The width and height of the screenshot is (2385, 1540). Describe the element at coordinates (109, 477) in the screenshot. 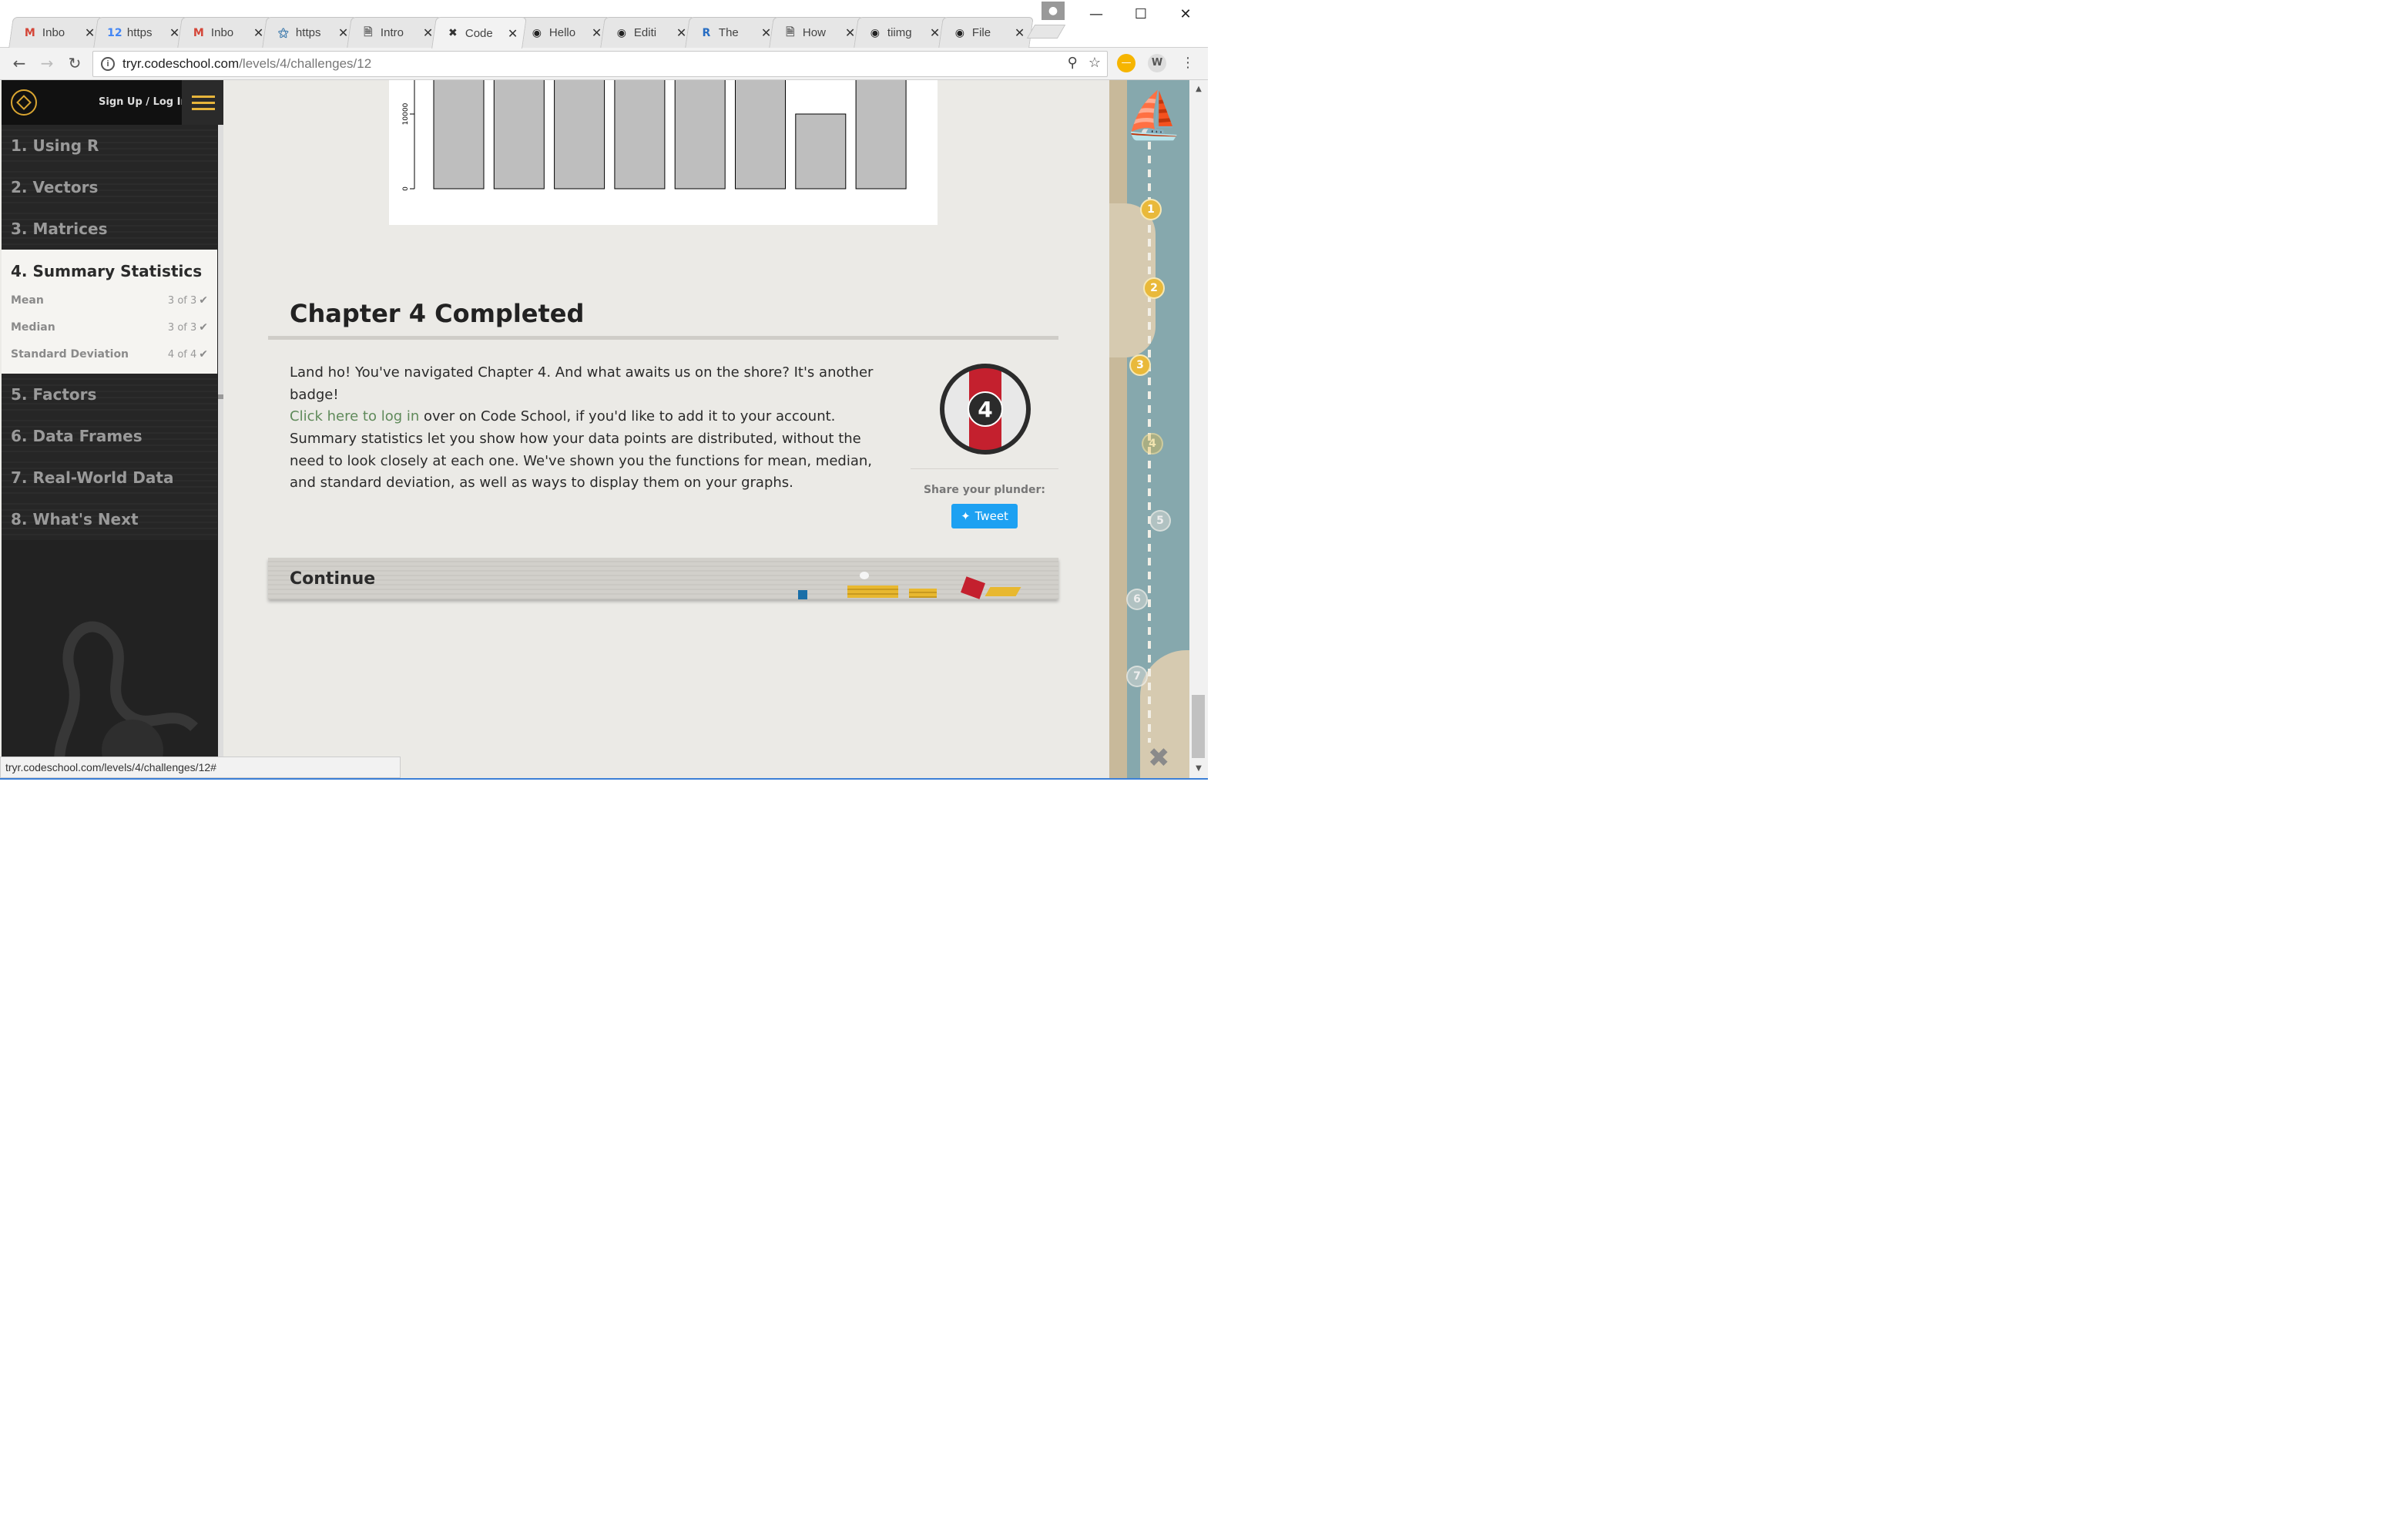

I see `chapter-7: 7. Real-World Data` at that location.